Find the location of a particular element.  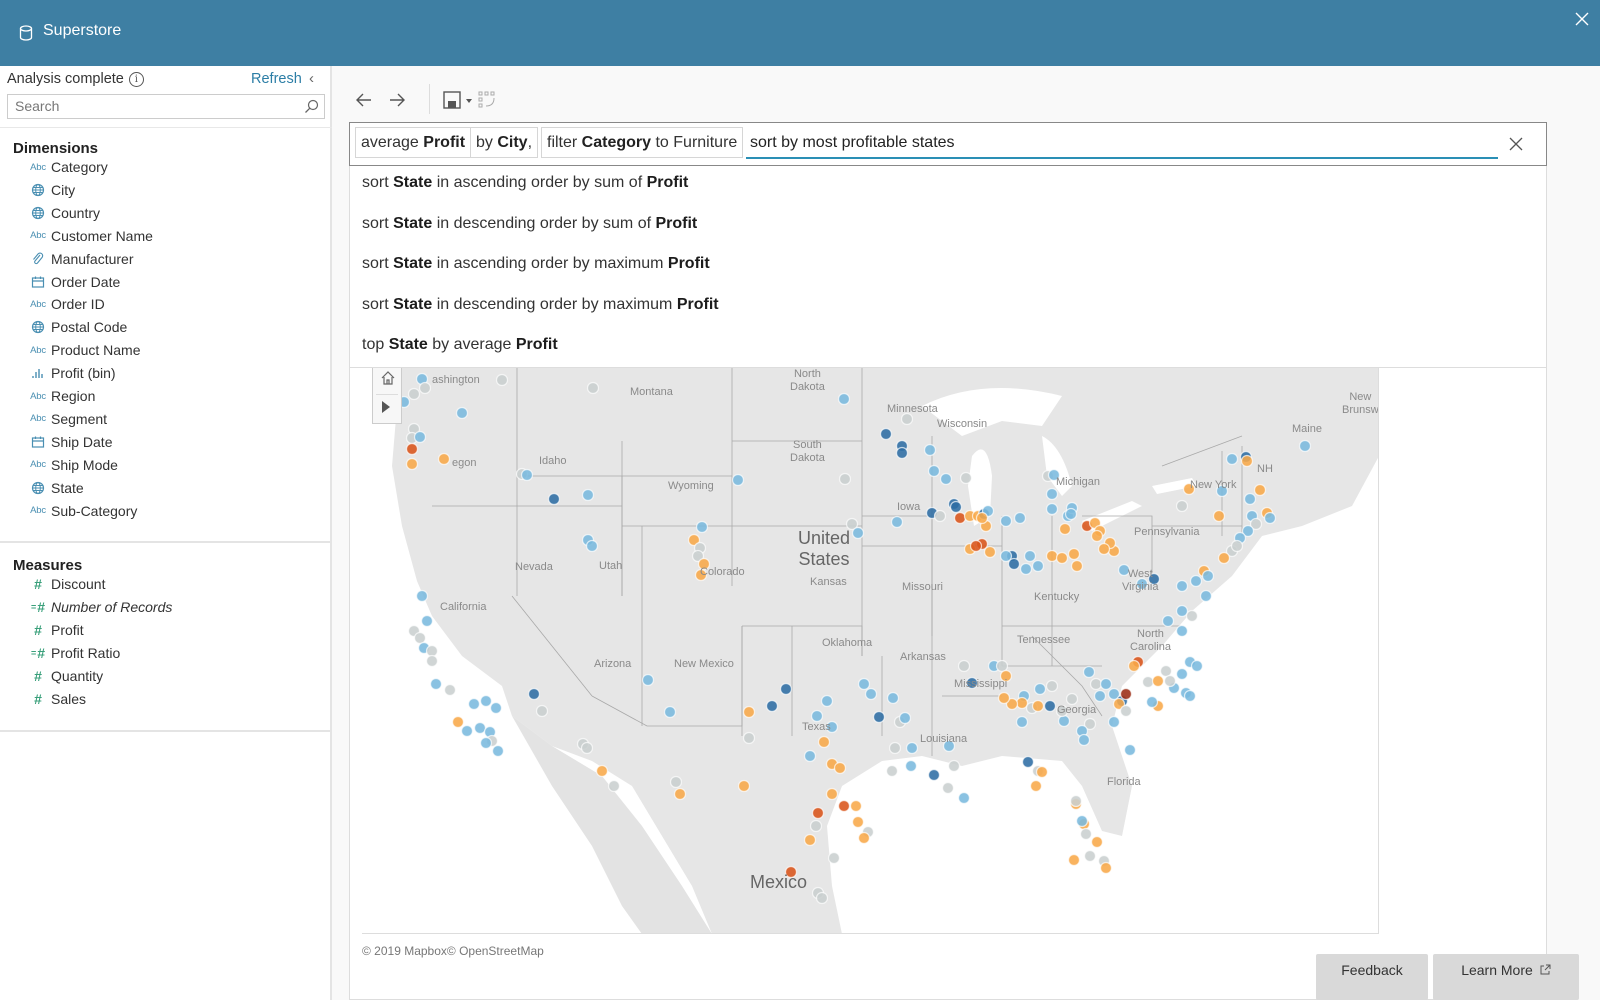

dimension-field: Abc Region is located at coordinates (61, 396).